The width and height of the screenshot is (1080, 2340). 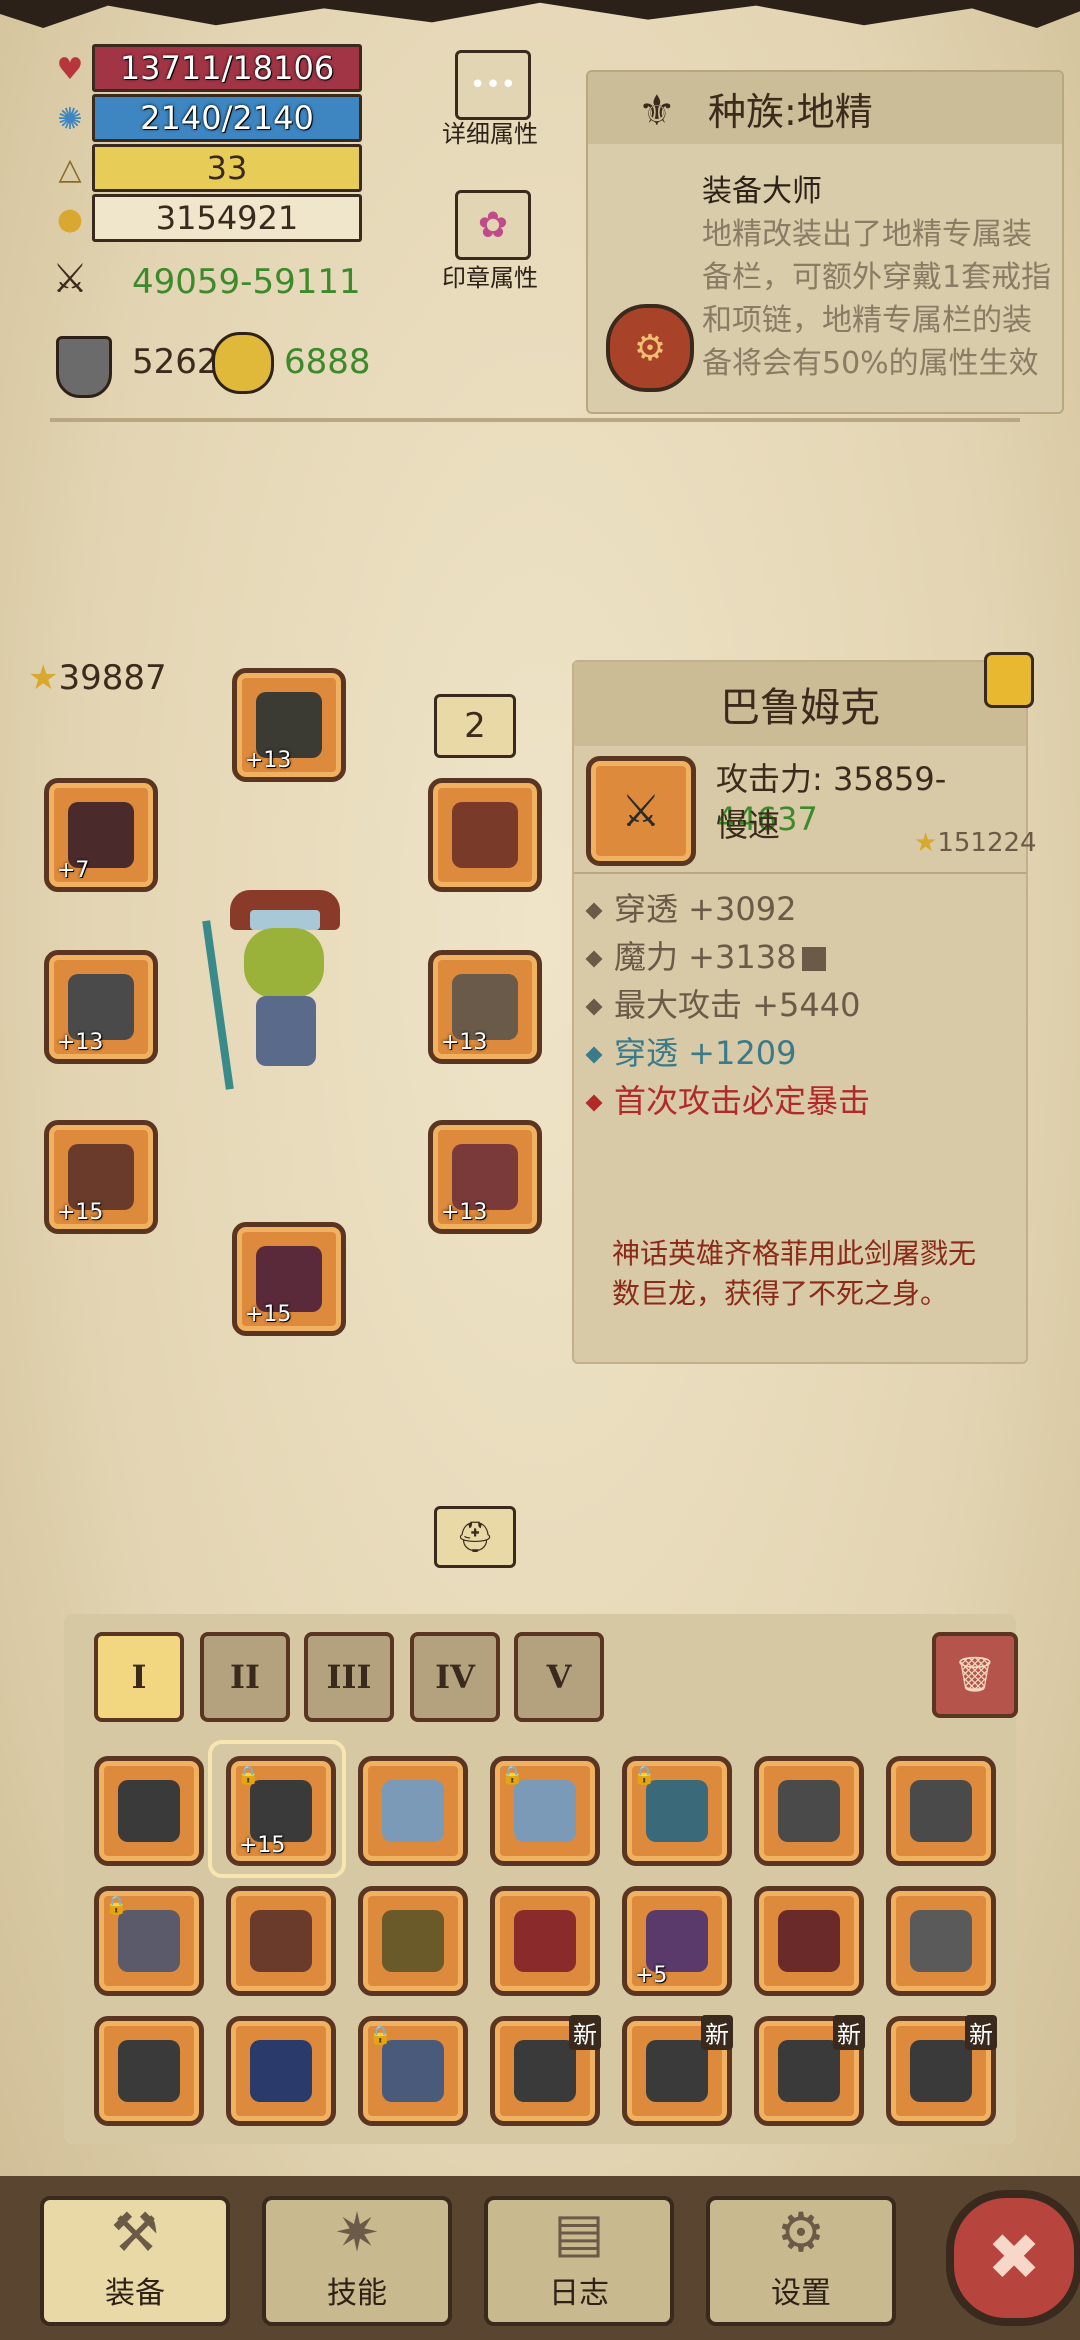 I want to click on tab-bag-3-label: III, so click(x=349, y=1677).